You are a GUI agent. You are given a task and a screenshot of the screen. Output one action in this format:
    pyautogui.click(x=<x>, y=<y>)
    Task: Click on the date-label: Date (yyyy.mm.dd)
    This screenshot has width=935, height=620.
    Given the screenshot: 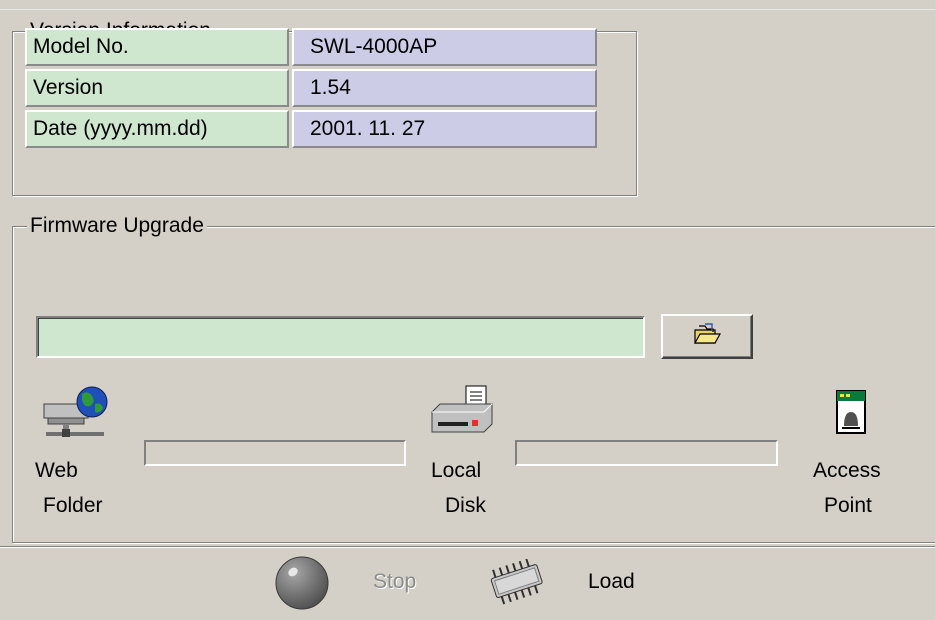 What is the action you would take?
    pyautogui.click(x=157, y=129)
    